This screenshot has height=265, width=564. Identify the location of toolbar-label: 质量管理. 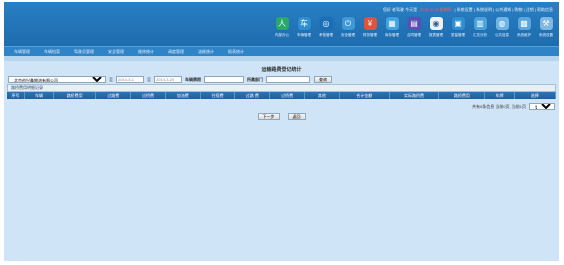
(458, 35).